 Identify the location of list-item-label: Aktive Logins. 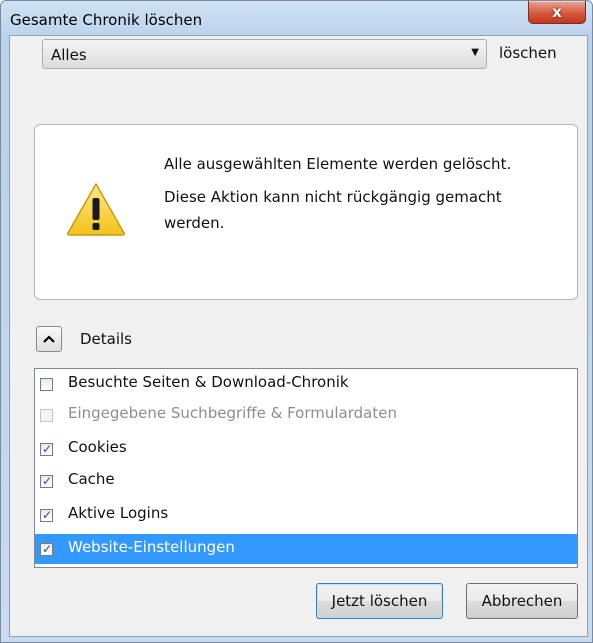
(118, 513).